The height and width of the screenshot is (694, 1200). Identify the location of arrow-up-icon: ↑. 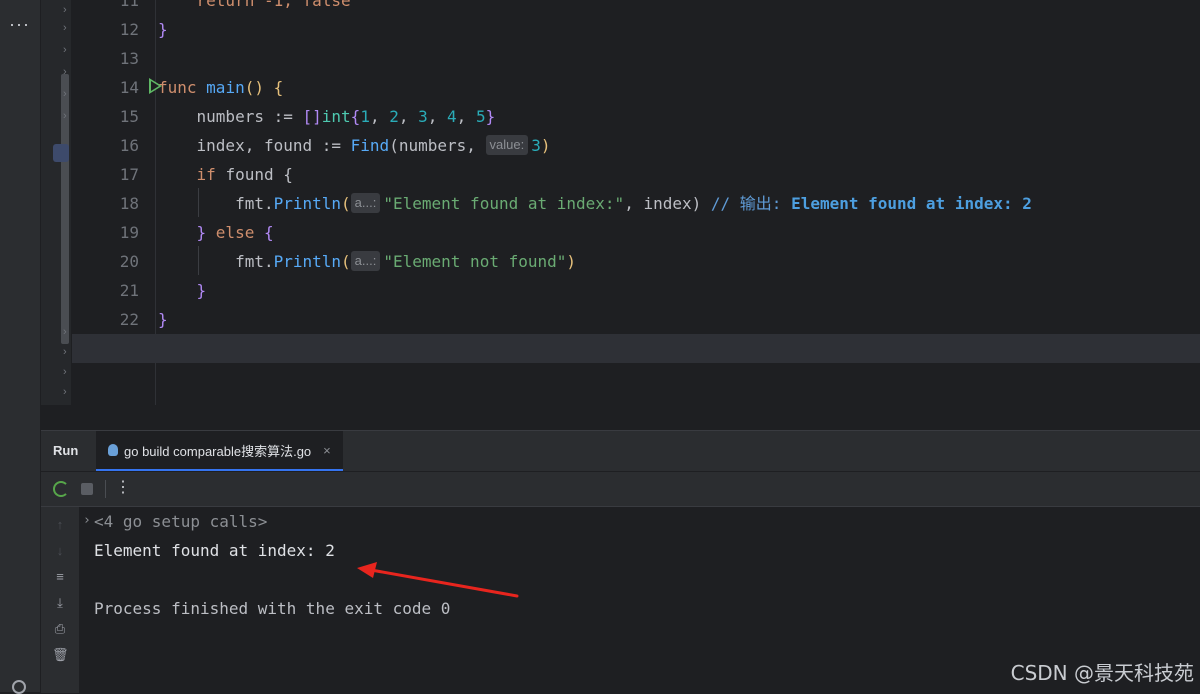
(60, 525).